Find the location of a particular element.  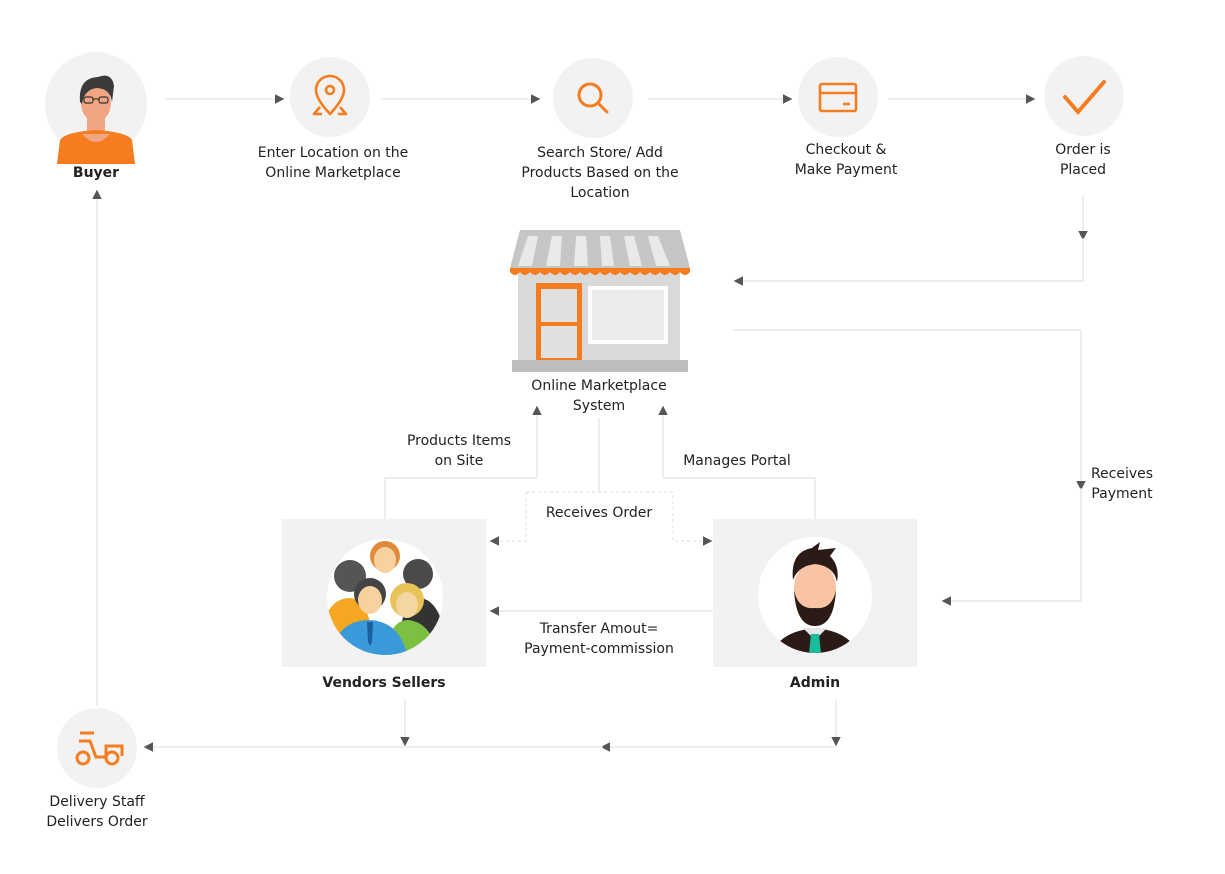

enter-location-label: Enter Location on the Online Marketplace is located at coordinates (333, 163).